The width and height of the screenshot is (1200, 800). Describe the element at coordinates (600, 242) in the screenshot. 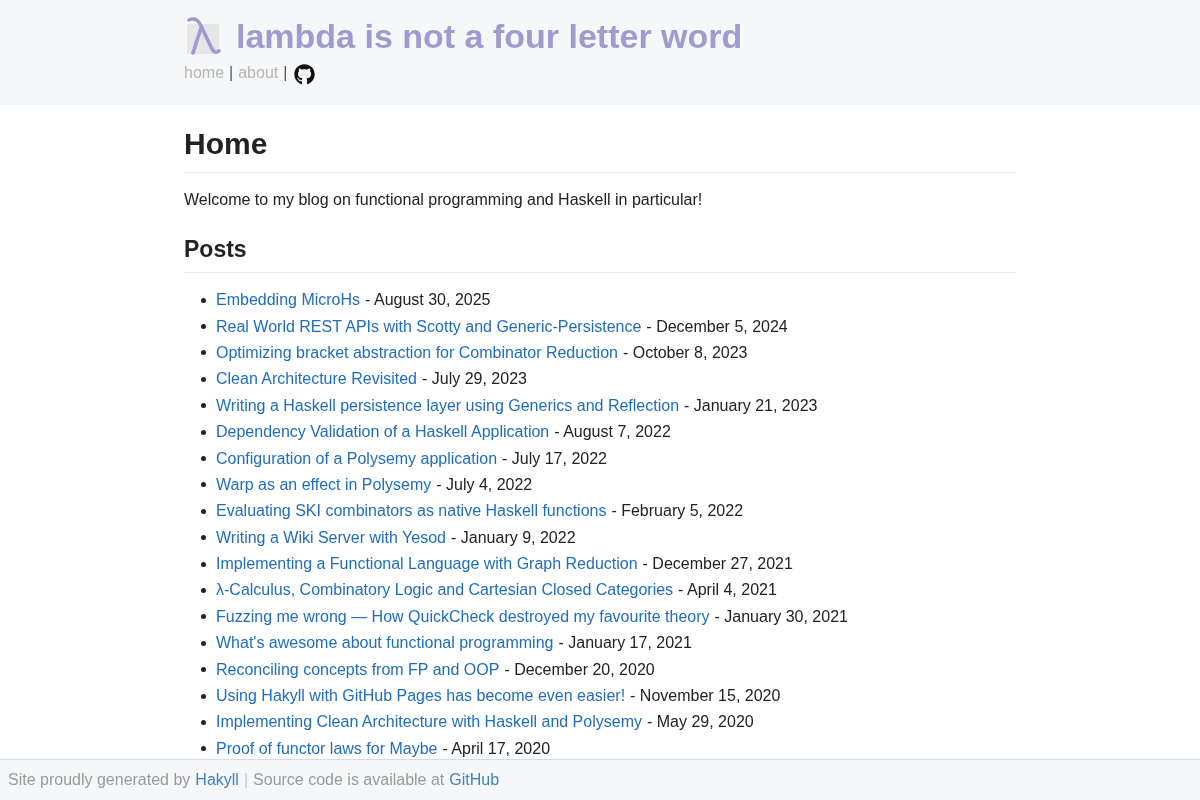

I see `section-heading: Posts` at that location.